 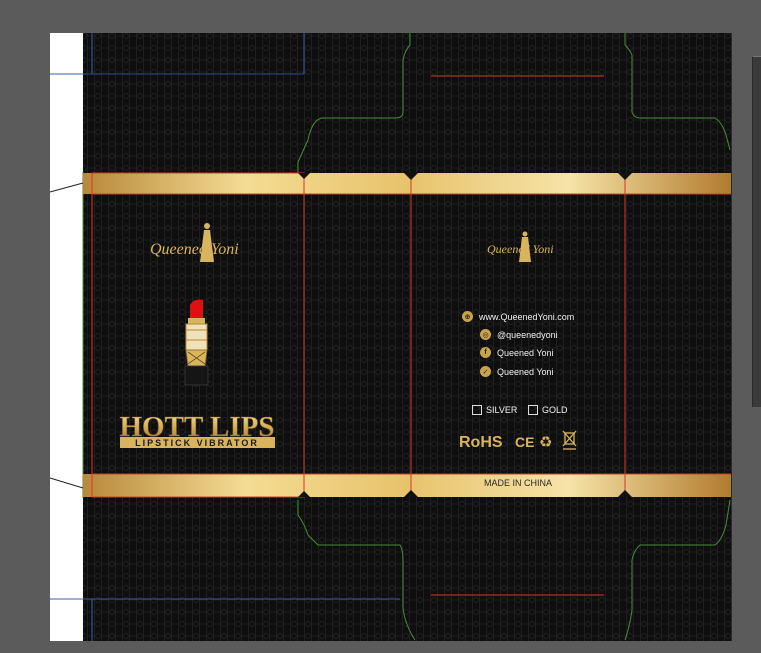 I want to click on social-row-twitter: ✓ Queened Yoni, so click(x=517, y=371).